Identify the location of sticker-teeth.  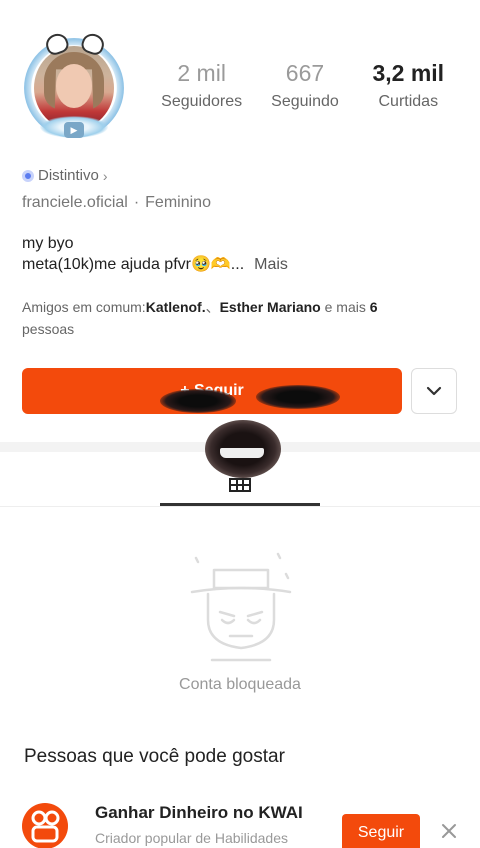
(242, 453).